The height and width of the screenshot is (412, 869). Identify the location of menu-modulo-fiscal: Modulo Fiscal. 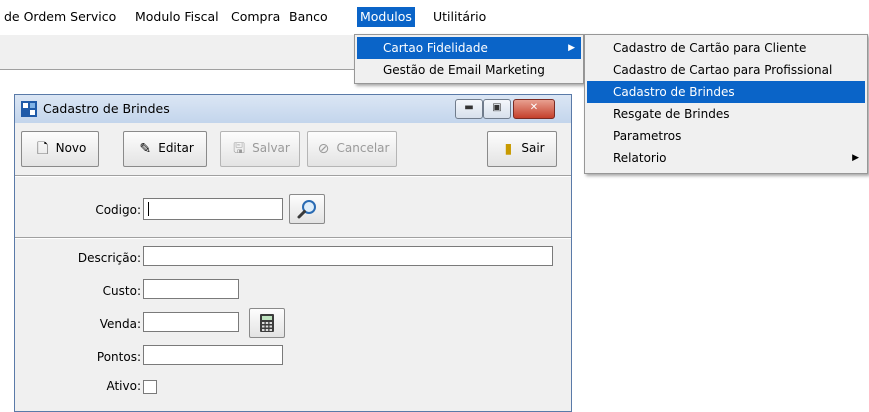
(177, 17).